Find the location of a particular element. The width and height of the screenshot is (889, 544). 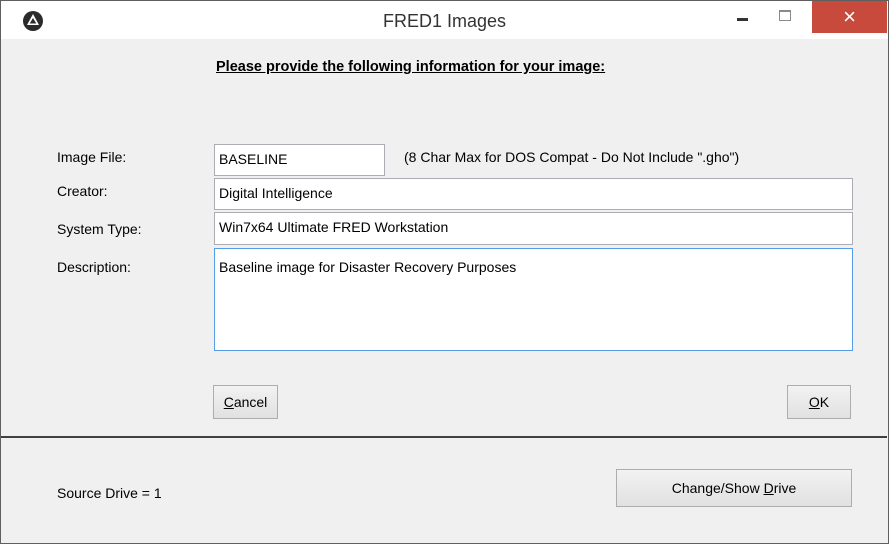

close-icon: × is located at coordinates (849, 16).